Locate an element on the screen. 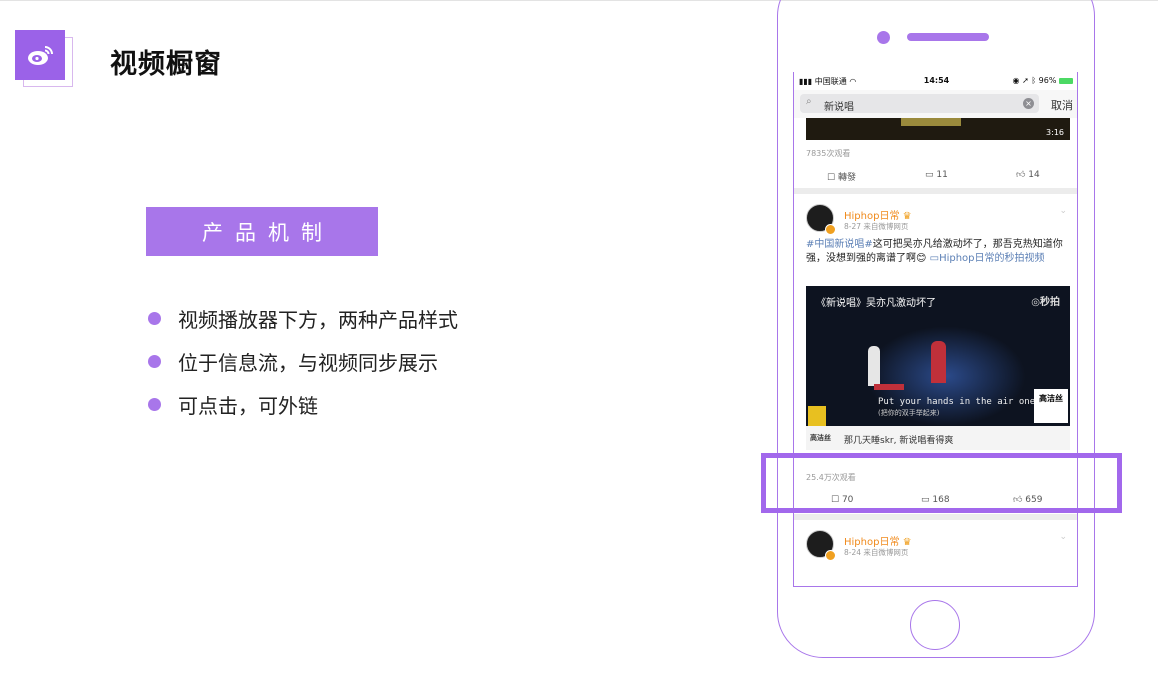 The height and width of the screenshot is (691, 1158). battery-percent: 96% is located at coordinates (1047, 80).